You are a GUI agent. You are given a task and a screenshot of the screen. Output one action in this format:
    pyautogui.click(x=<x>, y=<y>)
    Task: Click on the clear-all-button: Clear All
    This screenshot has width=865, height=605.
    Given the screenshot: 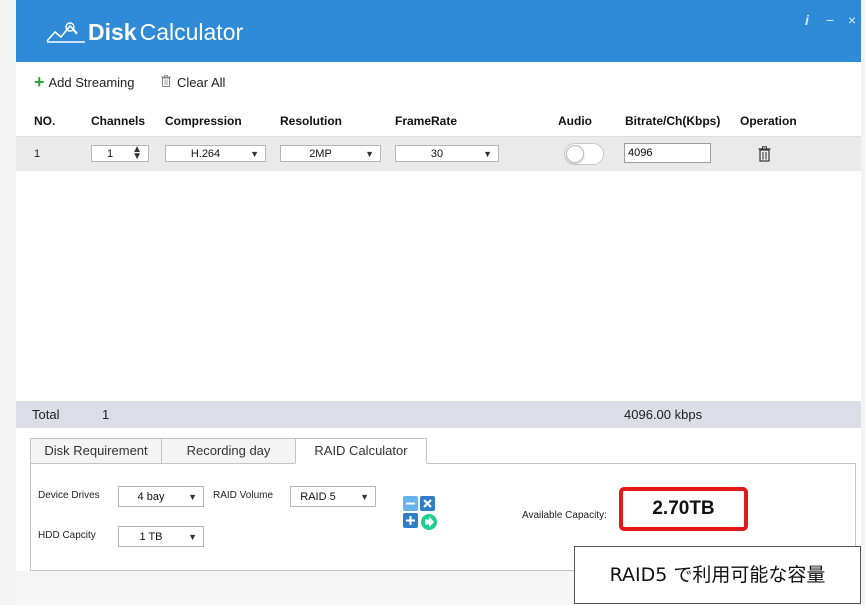 What is the action you would take?
    pyautogui.click(x=193, y=82)
    